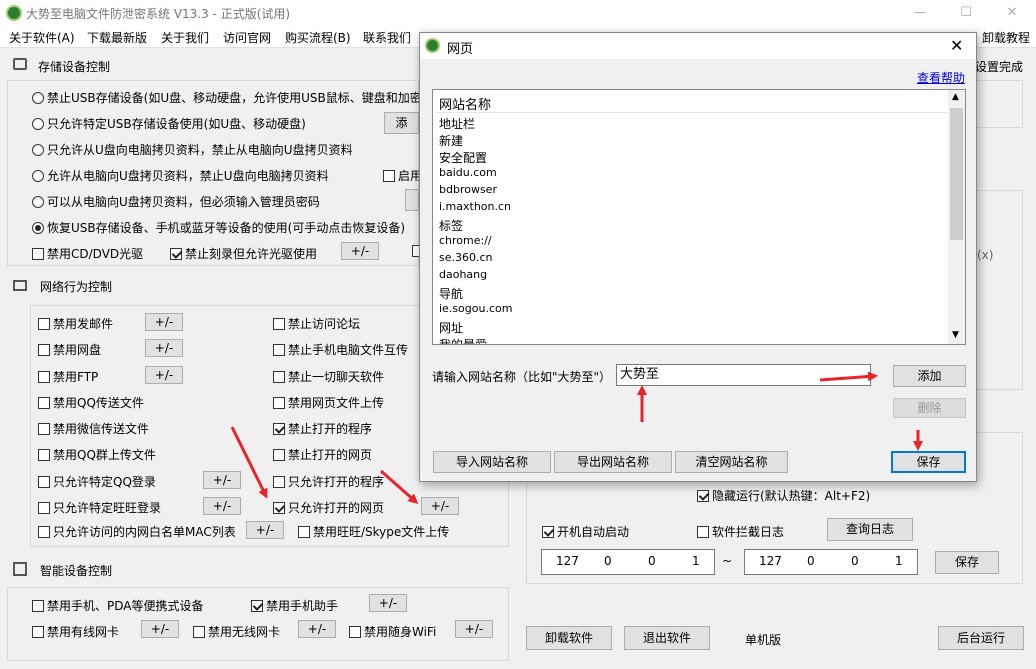 The image size is (1036, 669). I want to click on checkbox-block-web-upload: 禁用网页文件上传, so click(328, 402).